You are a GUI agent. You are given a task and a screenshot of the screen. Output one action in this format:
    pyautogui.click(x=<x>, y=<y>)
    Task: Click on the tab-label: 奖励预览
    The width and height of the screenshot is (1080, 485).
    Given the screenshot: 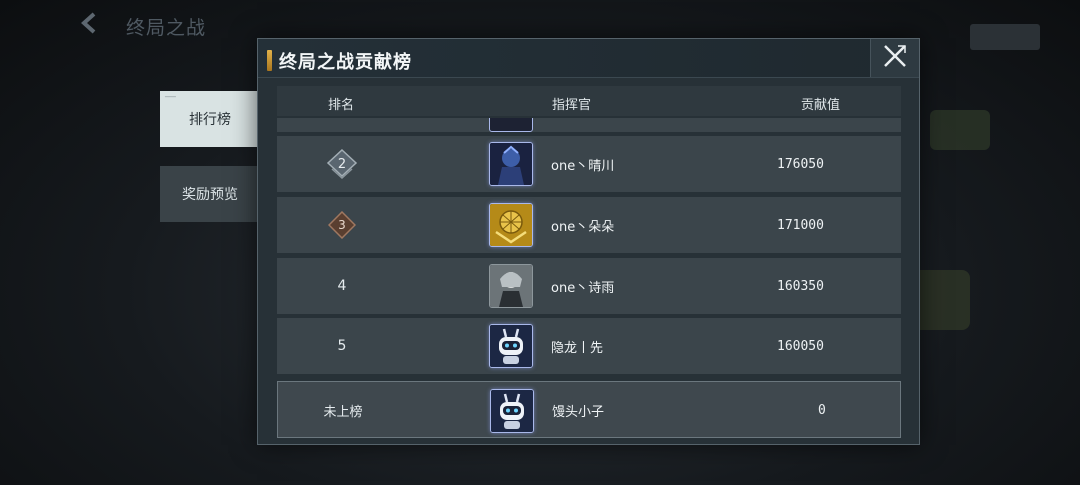 What is the action you would take?
    pyautogui.click(x=210, y=195)
    